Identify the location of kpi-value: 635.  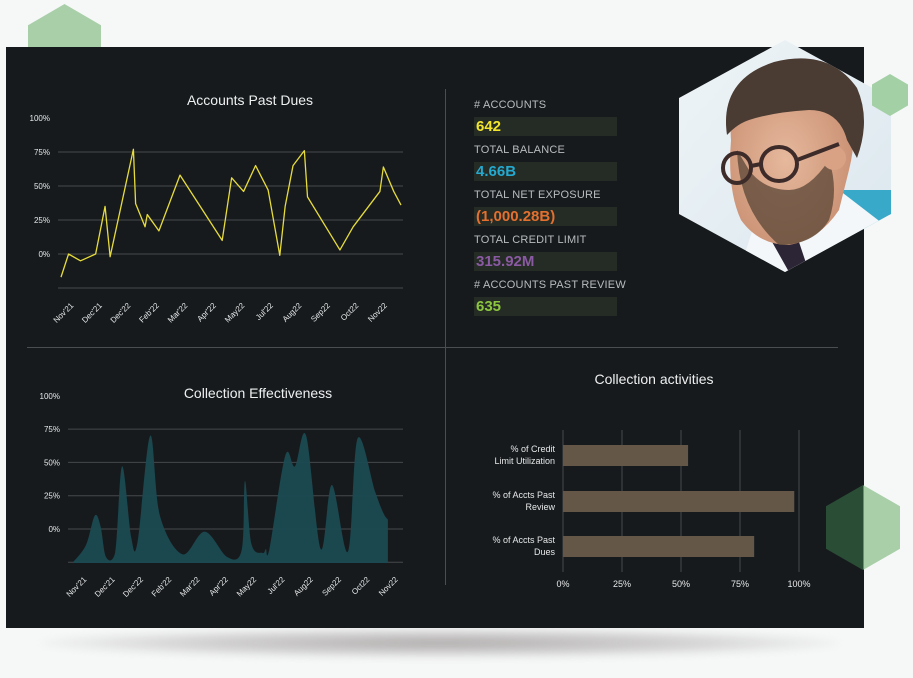
(545, 306).